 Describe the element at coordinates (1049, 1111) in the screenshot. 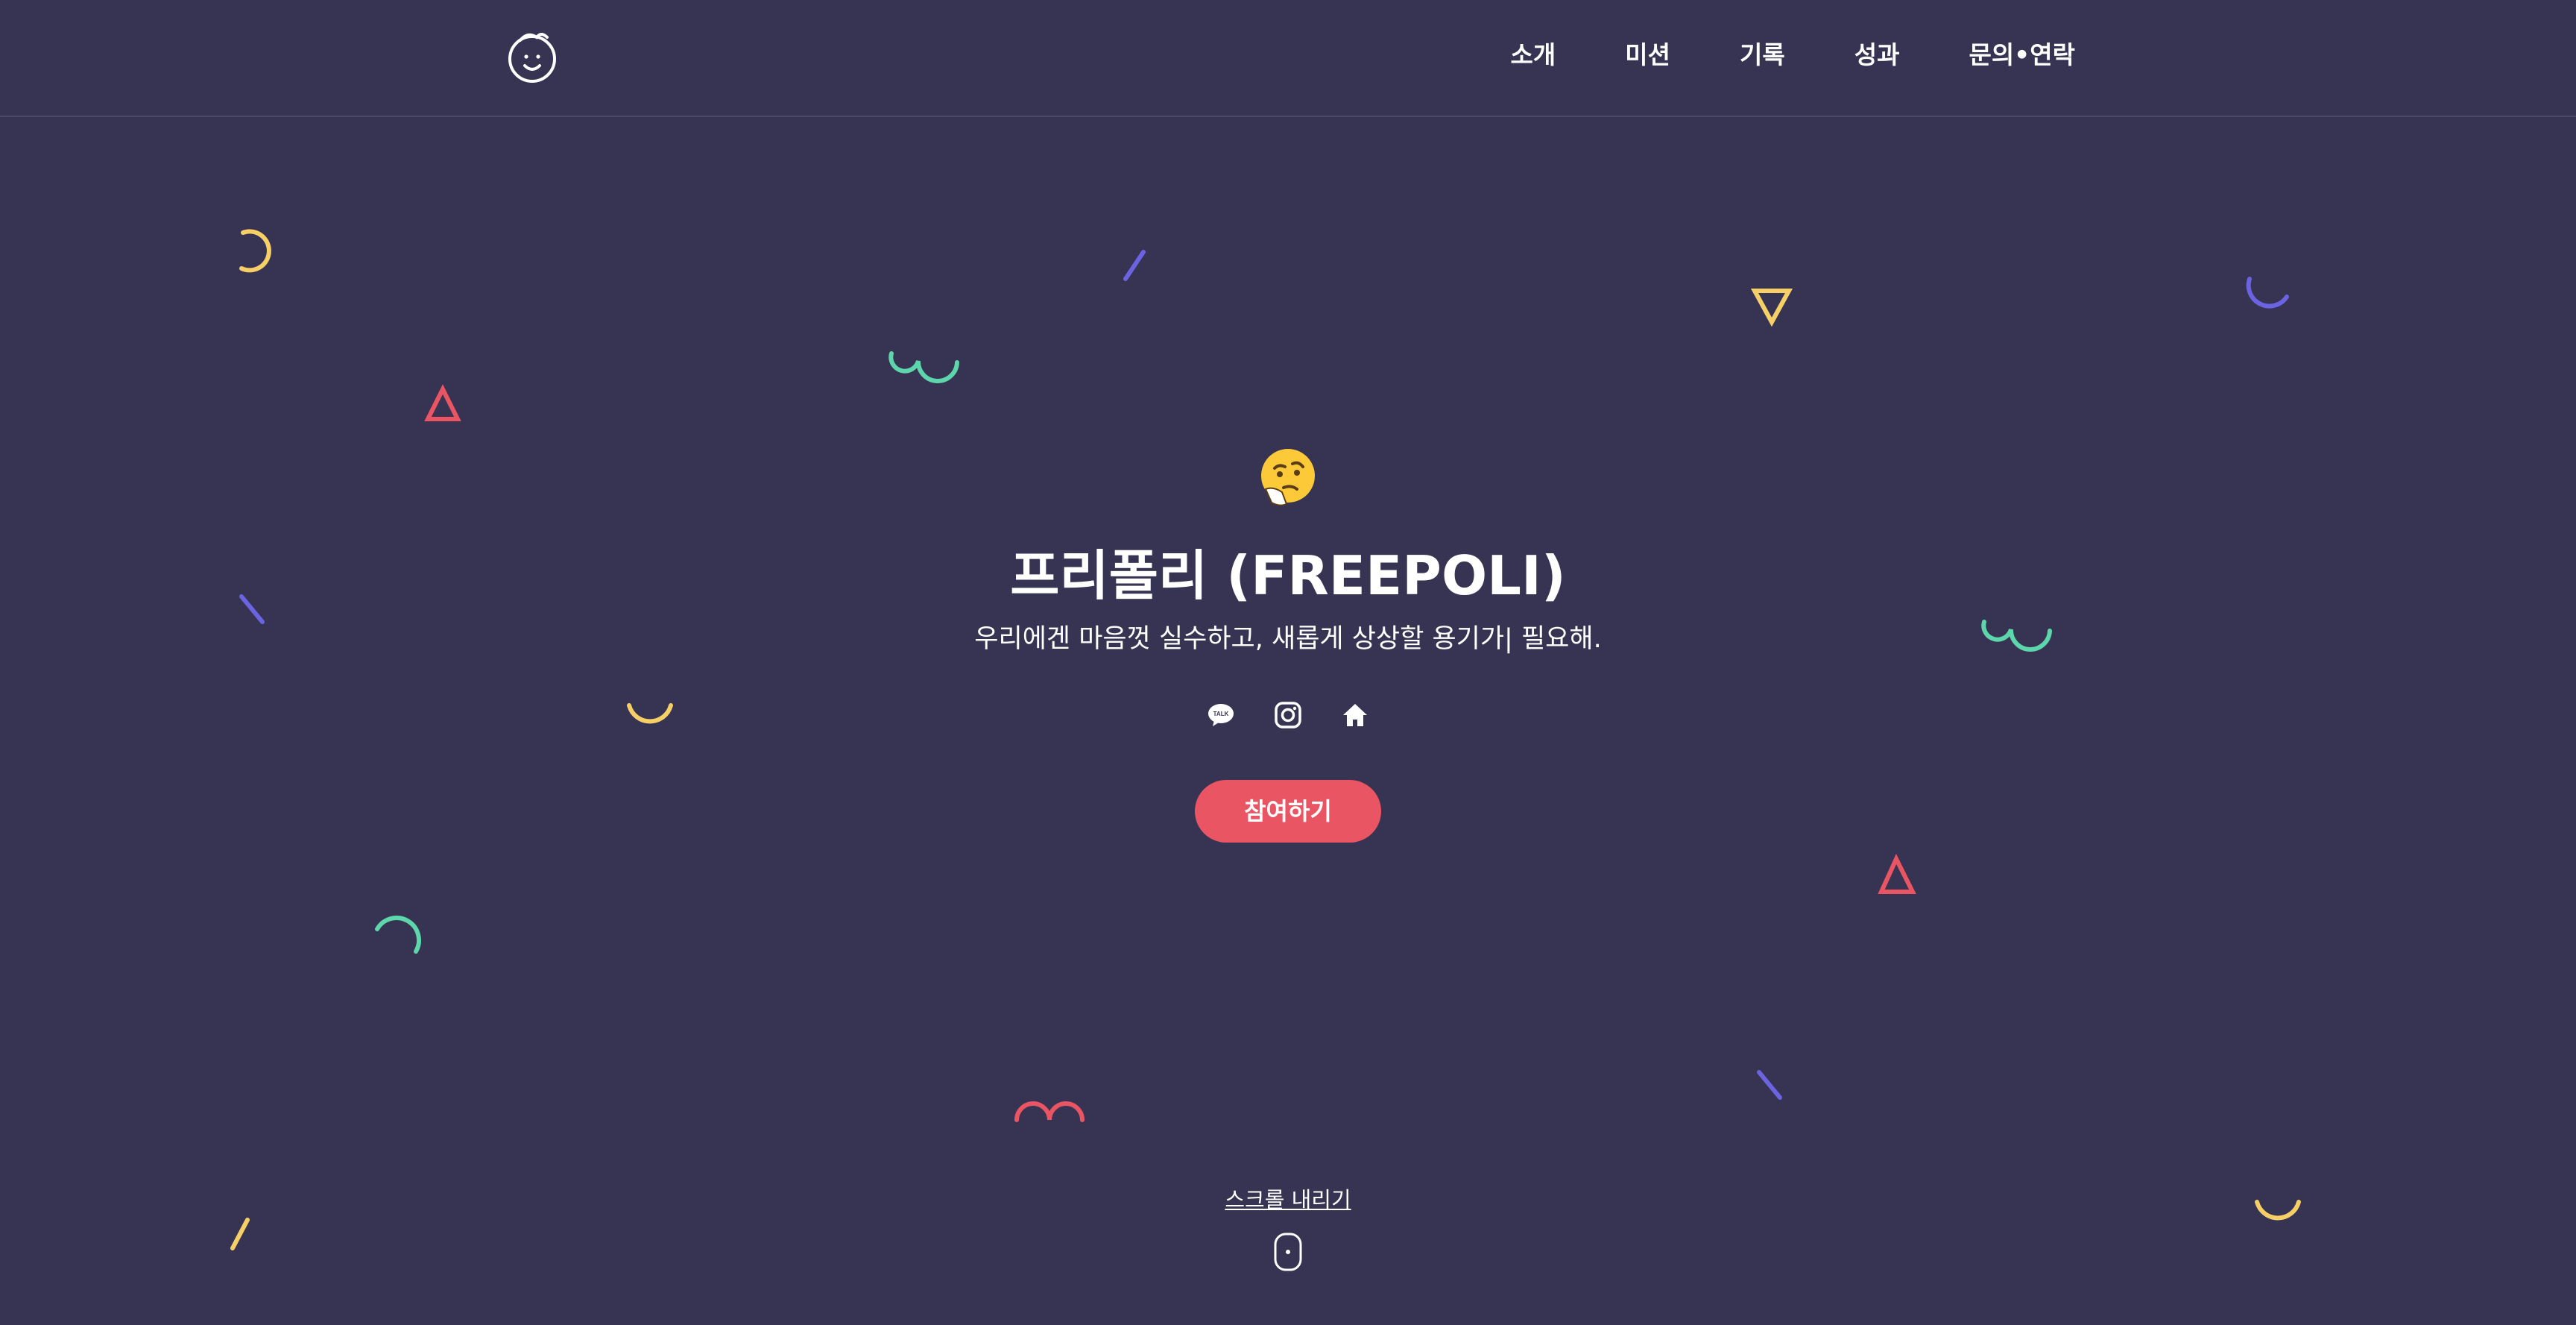

I see `red-wave-shape` at that location.